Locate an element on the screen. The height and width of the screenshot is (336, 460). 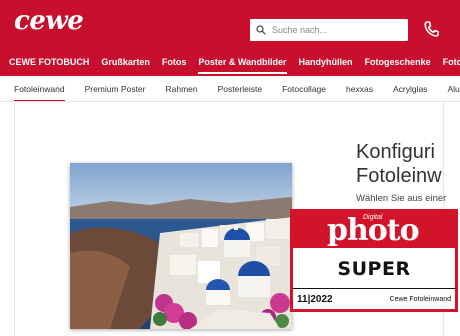
badge-rating: SUPER is located at coordinates (374, 269).